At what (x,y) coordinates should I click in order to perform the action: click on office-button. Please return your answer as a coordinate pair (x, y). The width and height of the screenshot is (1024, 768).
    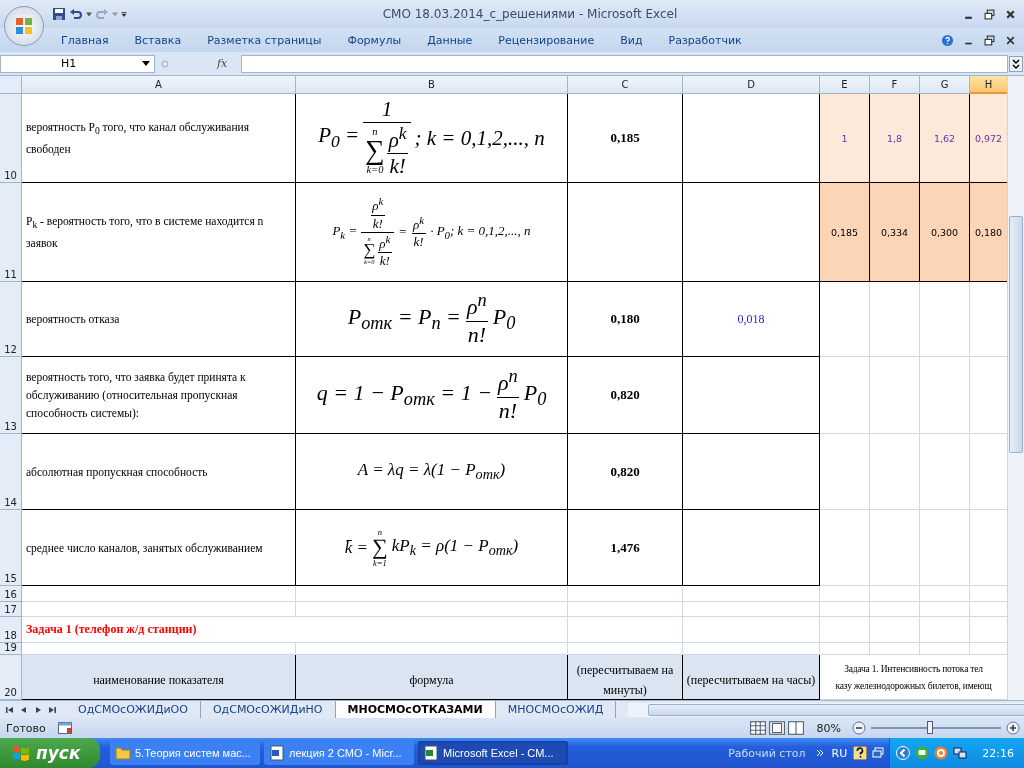
    Looking at the image, I should click on (24, 26).